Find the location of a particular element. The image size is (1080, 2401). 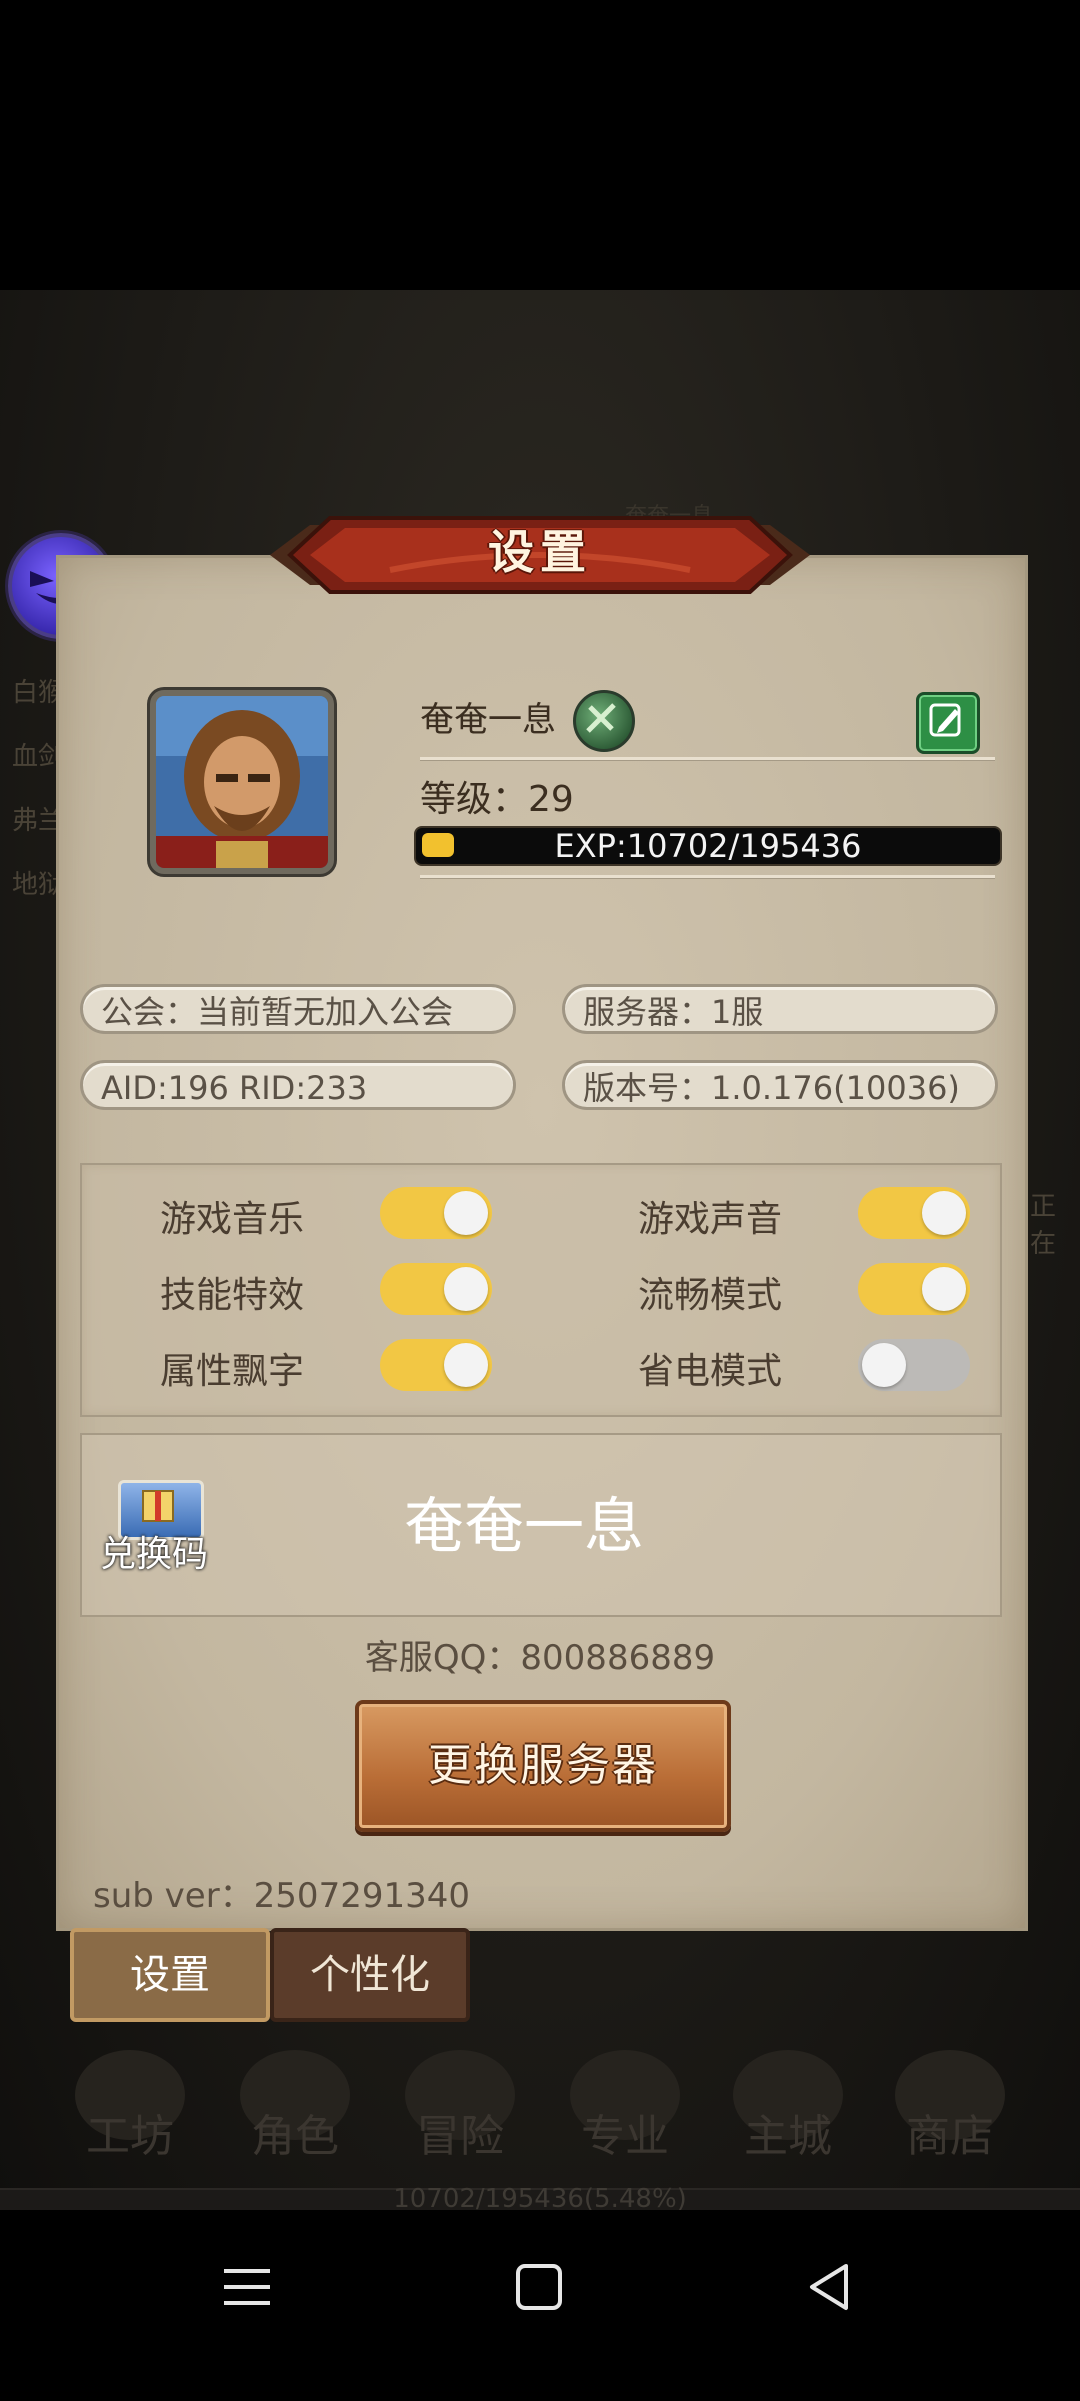

home-icon is located at coordinates (539, 2287).